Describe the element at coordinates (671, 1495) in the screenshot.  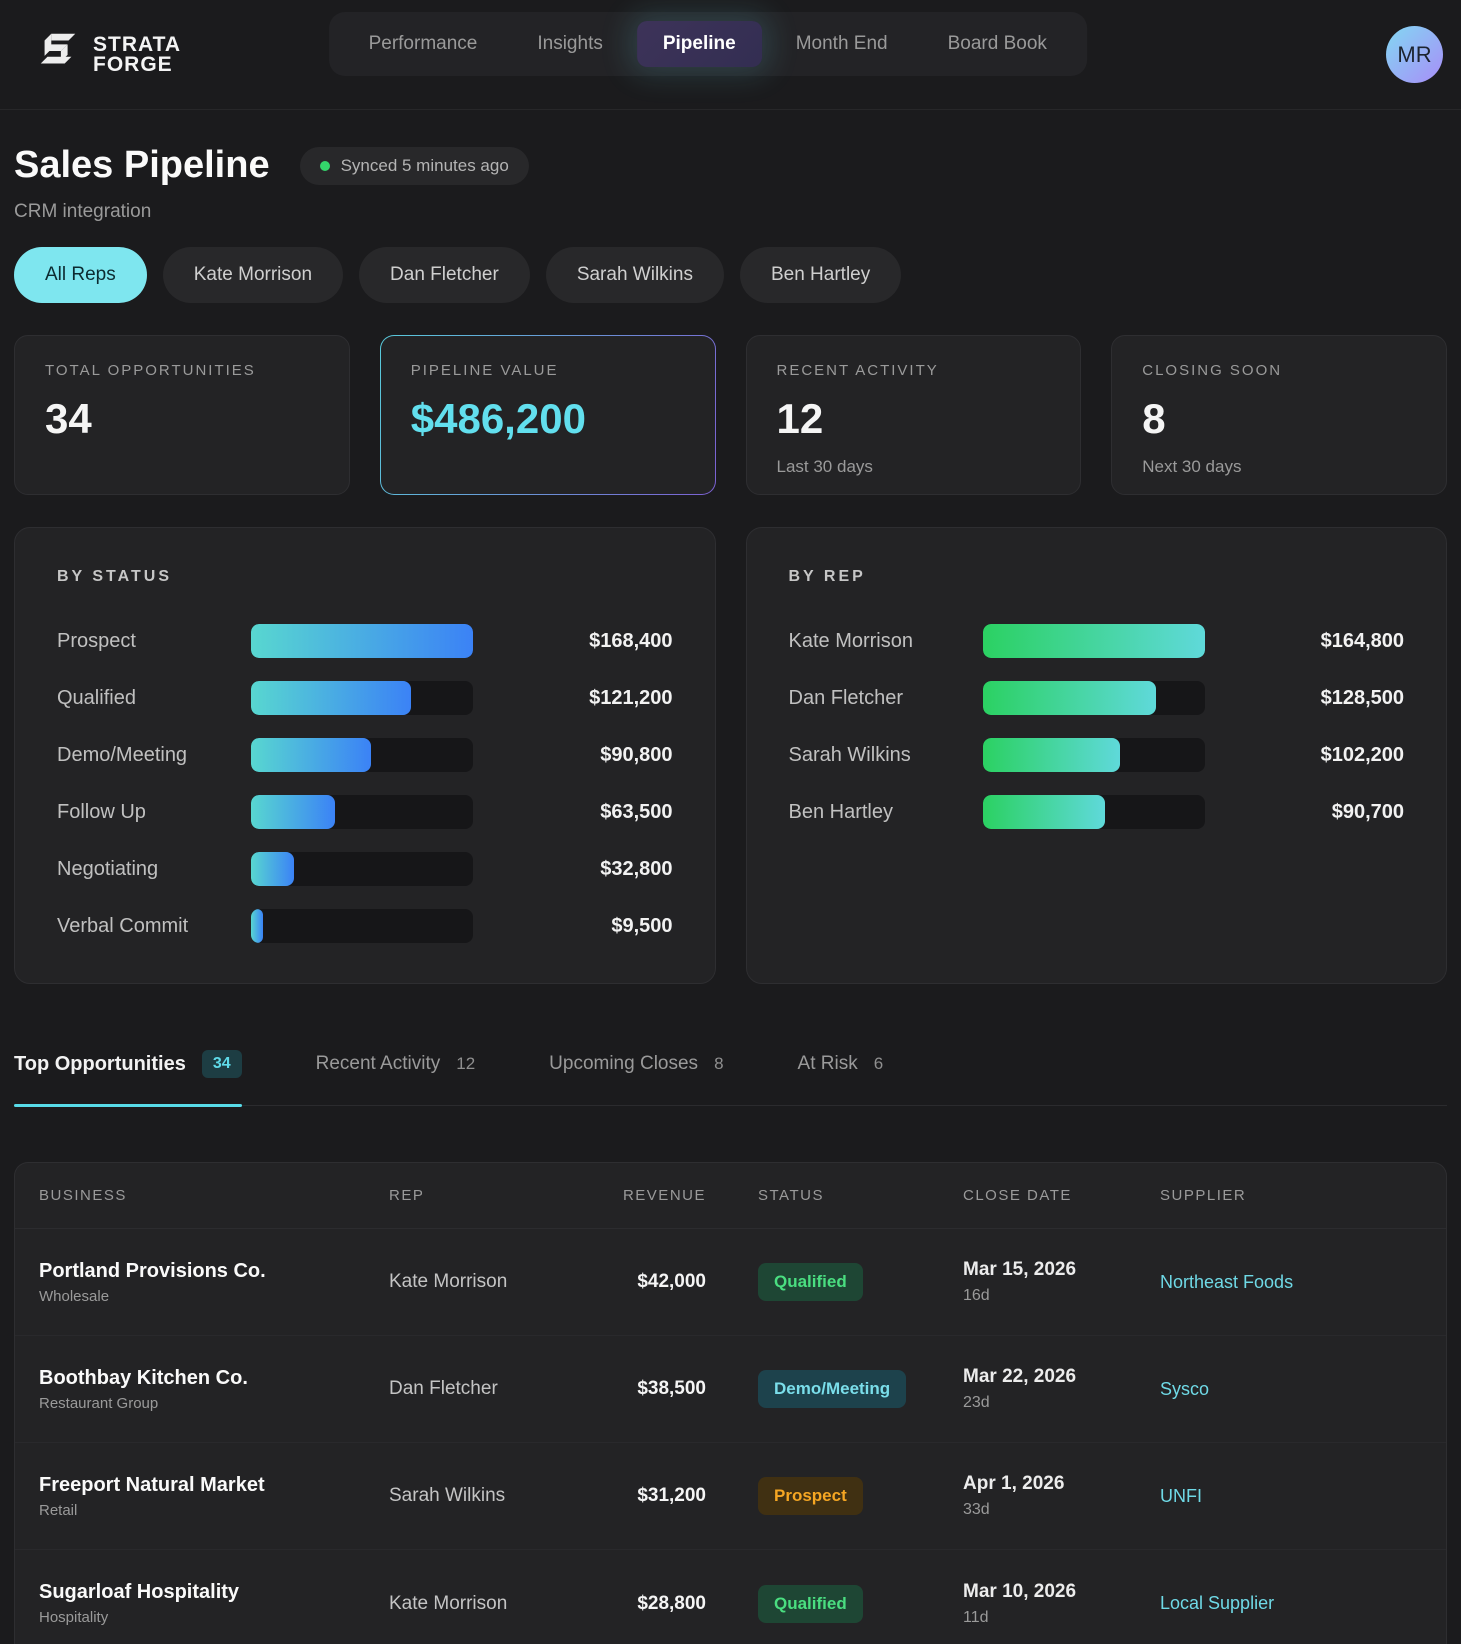
I see `revenue-value: $31,200` at that location.